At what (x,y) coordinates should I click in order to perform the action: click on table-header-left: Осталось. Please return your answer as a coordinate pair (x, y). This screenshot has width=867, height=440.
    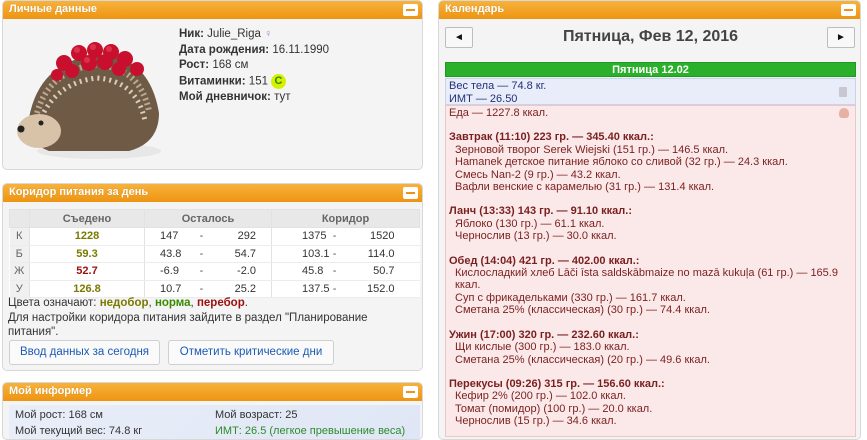
    Looking at the image, I should click on (208, 218).